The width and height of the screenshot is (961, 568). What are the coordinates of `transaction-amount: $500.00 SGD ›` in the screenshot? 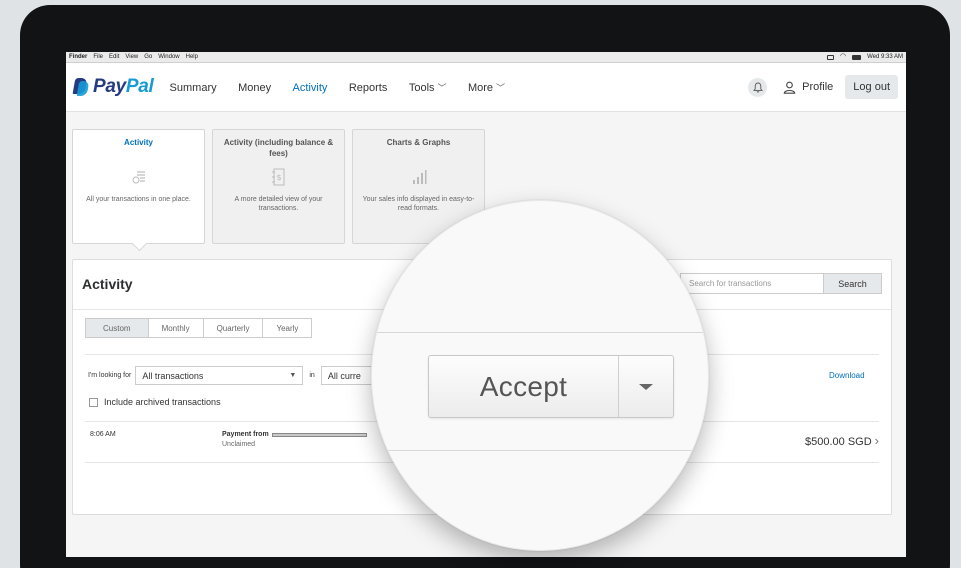 It's located at (842, 440).